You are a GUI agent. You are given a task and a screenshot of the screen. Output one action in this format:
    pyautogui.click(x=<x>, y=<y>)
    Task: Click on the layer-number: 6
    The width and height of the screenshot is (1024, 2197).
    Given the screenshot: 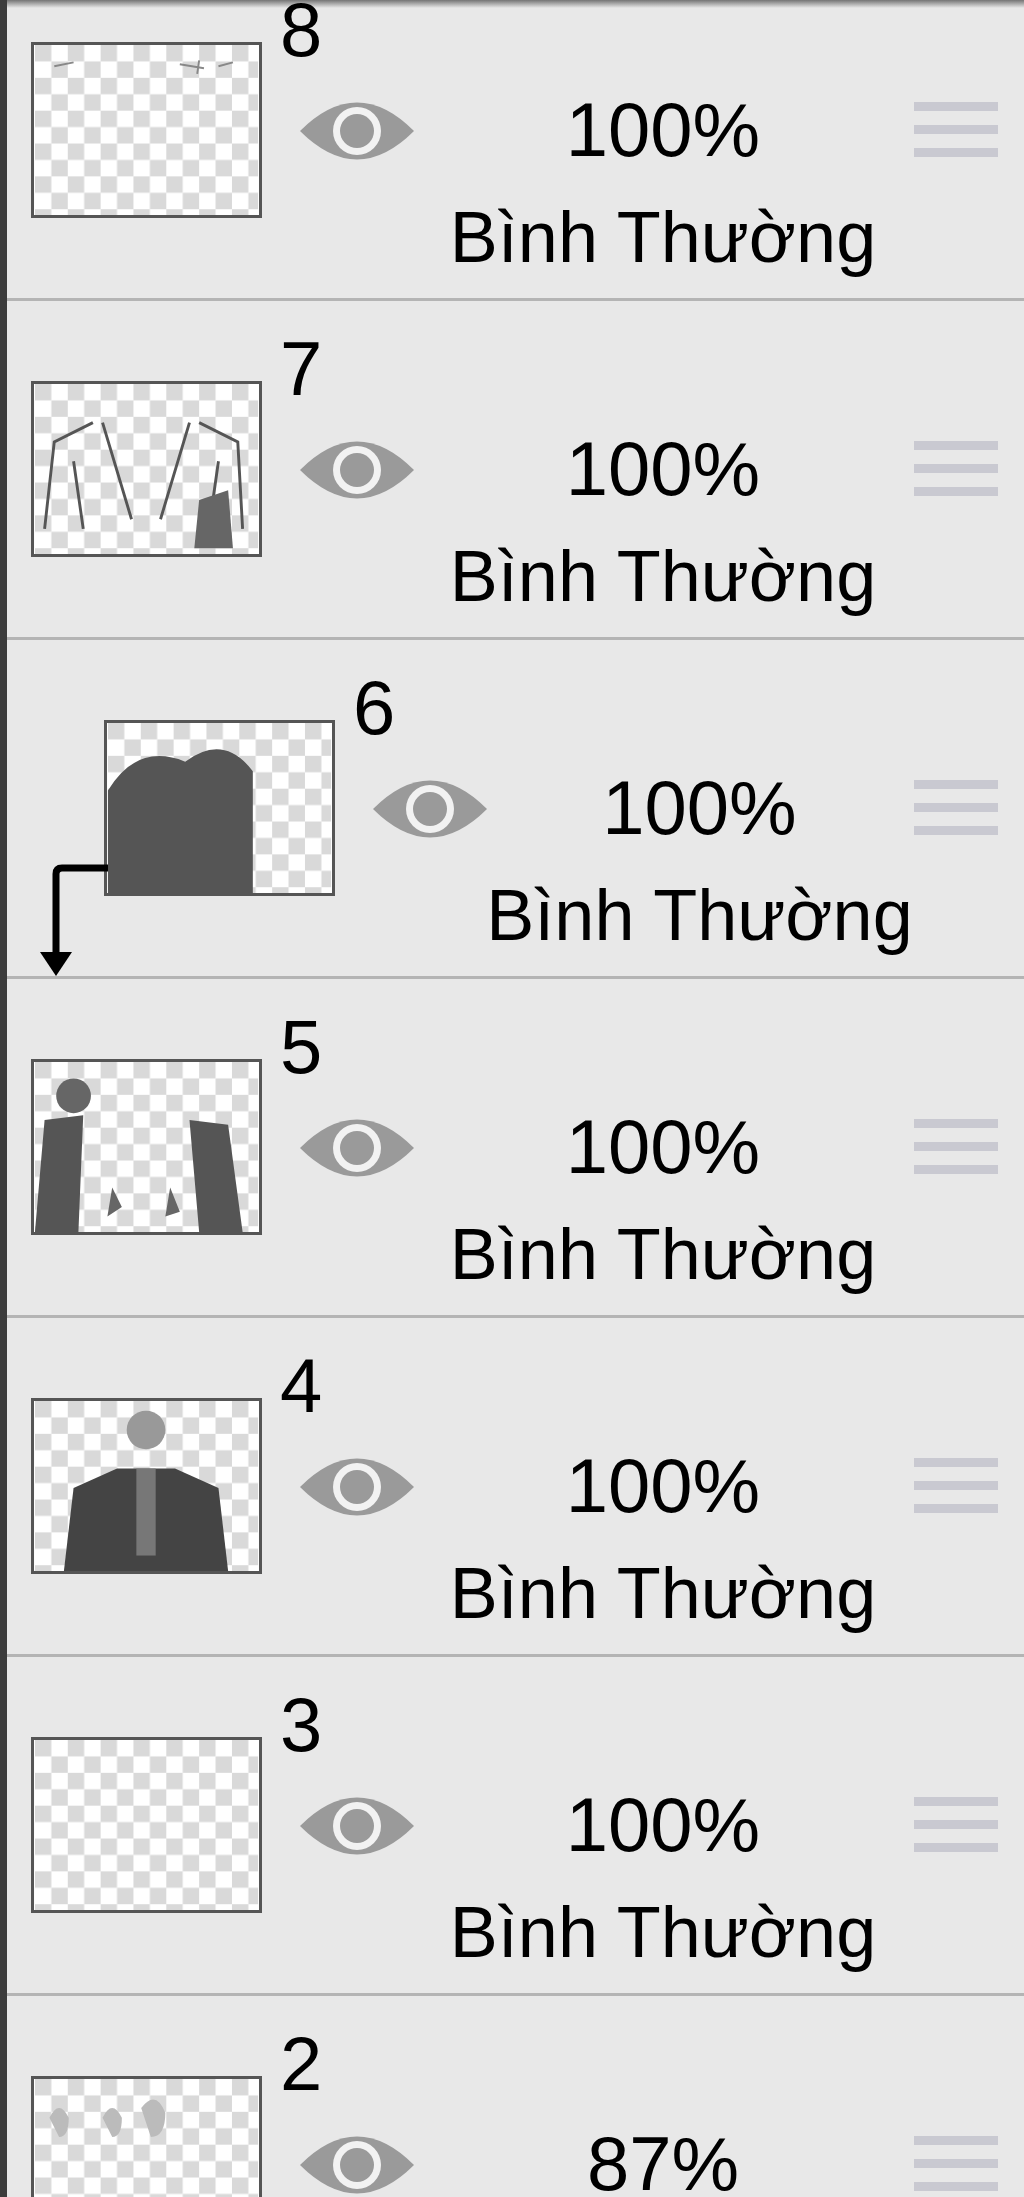 What is the action you would take?
    pyautogui.click(x=374, y=708)
    